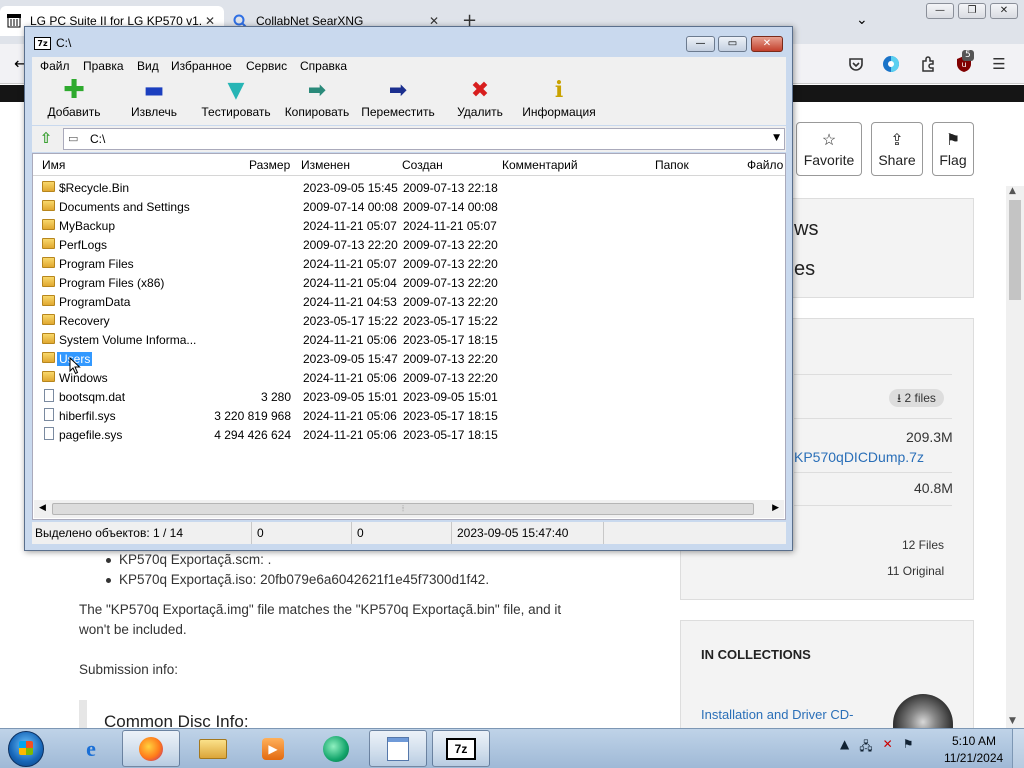 The width and height of the screenshot is (1024, 768). I want to click on show-hidden-icons-icon: ▲, so click(844, 749).